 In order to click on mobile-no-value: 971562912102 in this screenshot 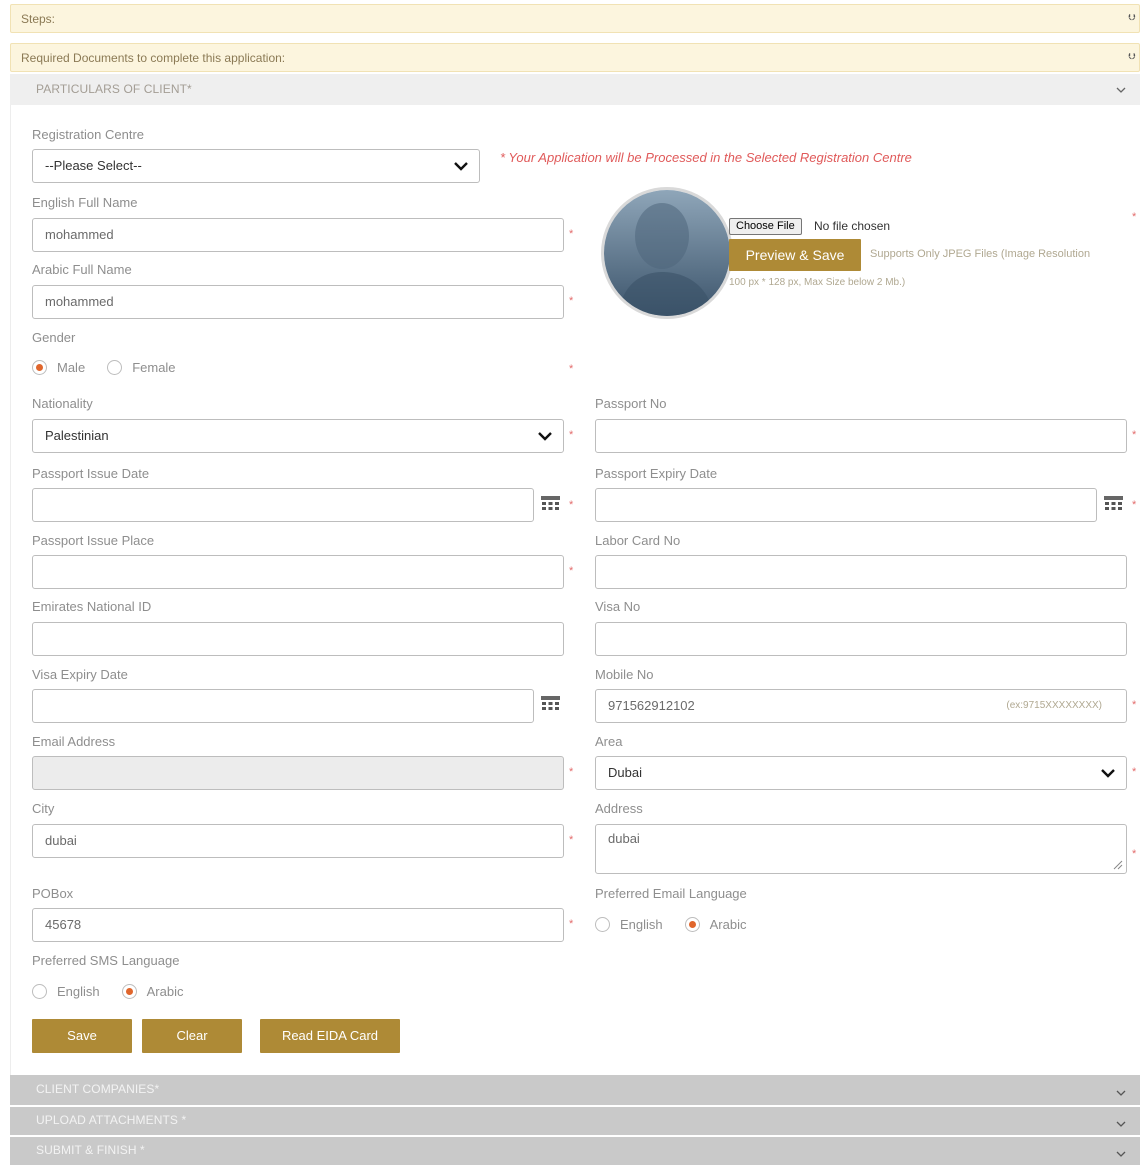, I will do `click(651, 705)`.